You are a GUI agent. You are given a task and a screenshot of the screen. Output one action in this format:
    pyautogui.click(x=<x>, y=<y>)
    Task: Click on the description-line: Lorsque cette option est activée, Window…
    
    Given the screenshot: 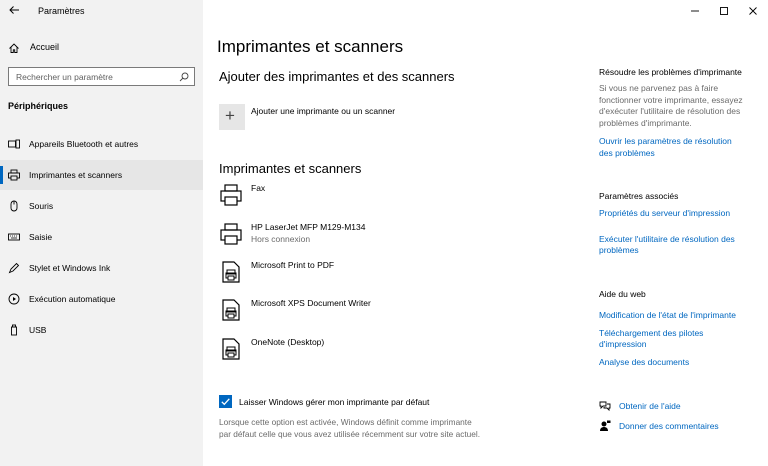 What is the action you would take?
    pyautogui.click(x=345, y=422)
    